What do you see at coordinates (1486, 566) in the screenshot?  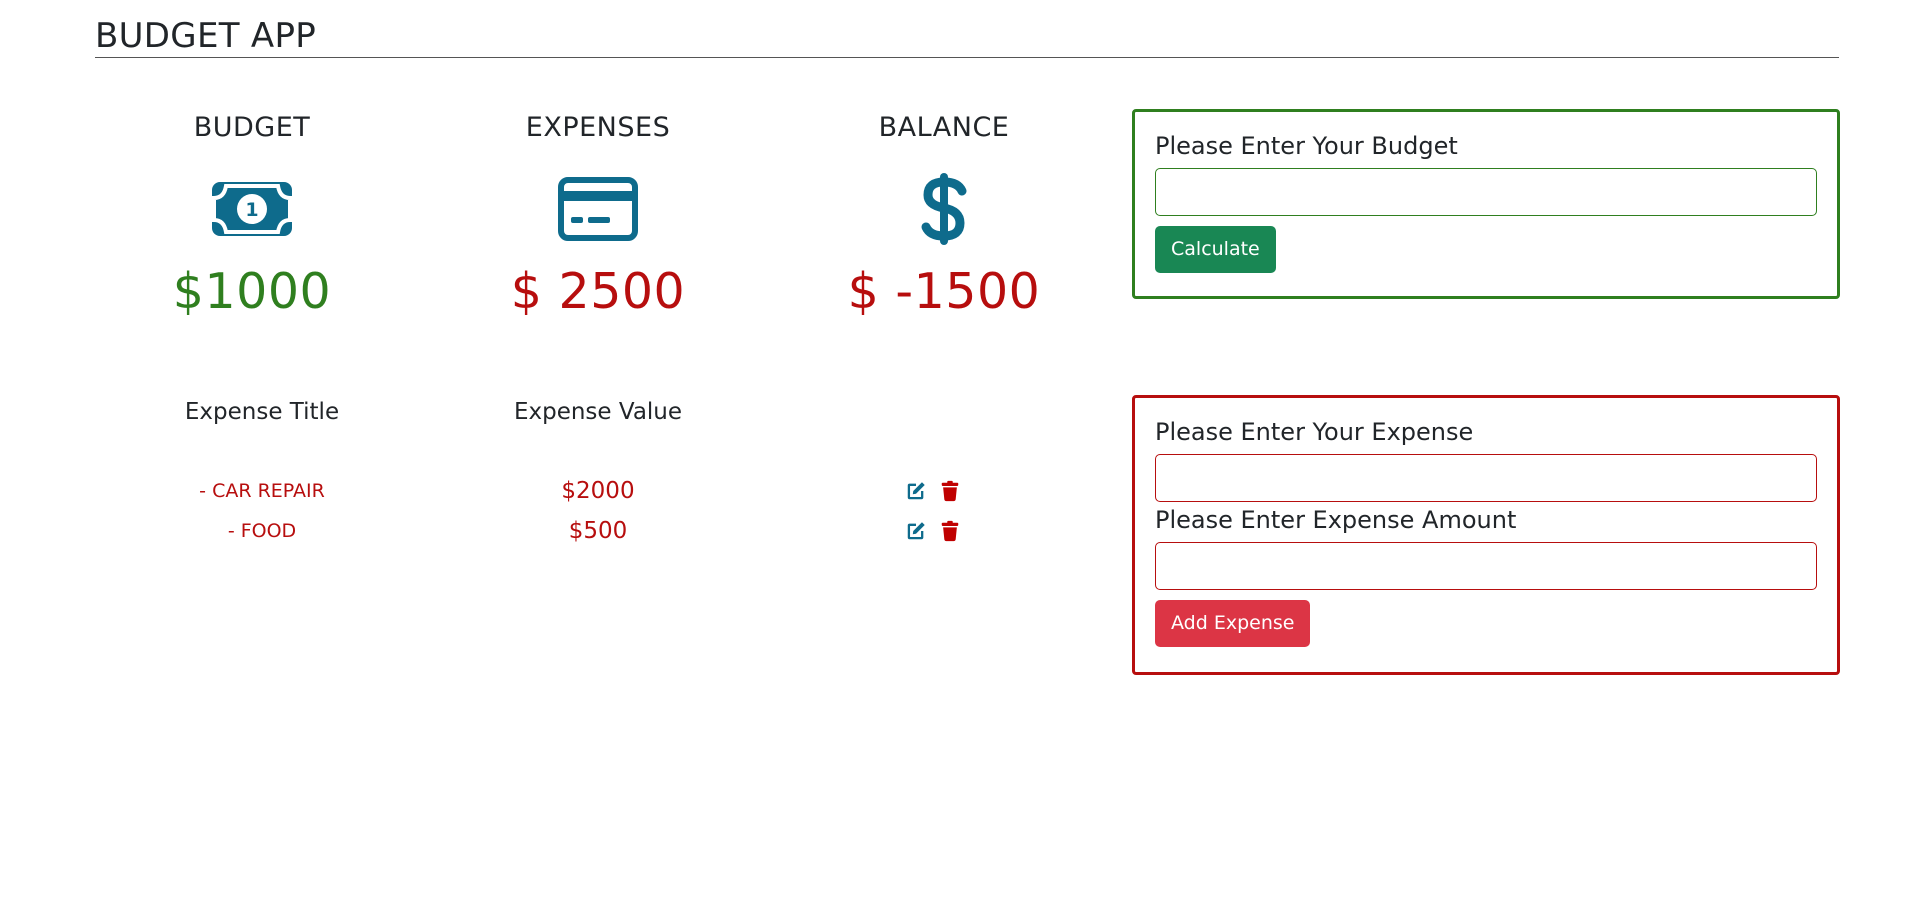 I see `expense-amount-input` at bounding box center [1486, 566].